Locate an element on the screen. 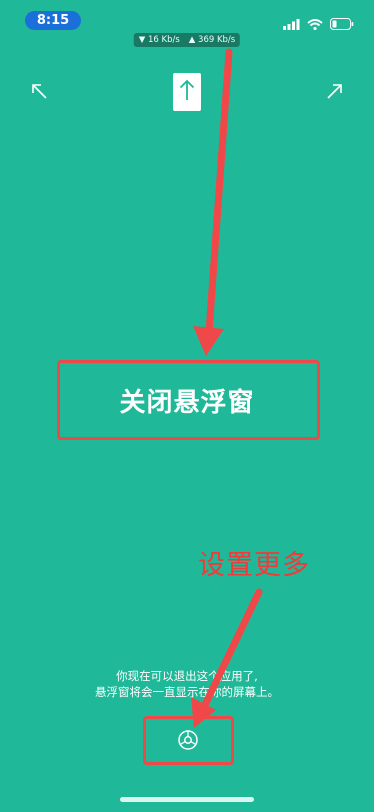 The height and width of the screenshot is (812, 374). upload-speed: ▲ 369 Kb/s is located at coordinates (212, 40).